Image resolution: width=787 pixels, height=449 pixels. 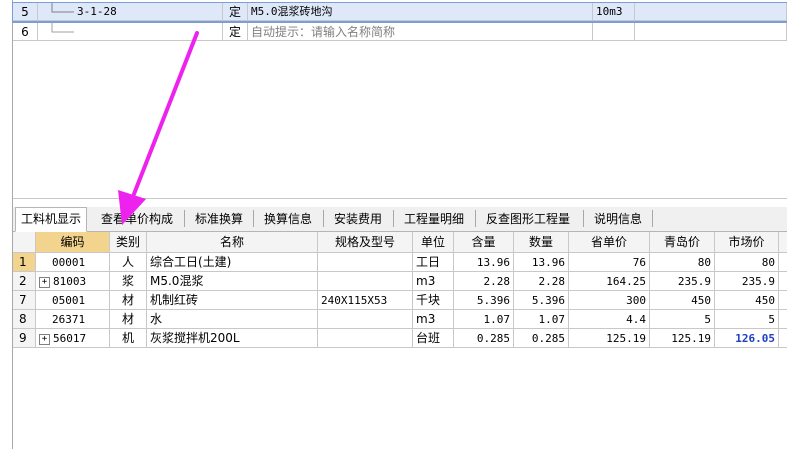 What do you see at coordinates (541, 262) in the screenshot?
I see `material-quantity: 13.96` at bounding box center [541, 262].